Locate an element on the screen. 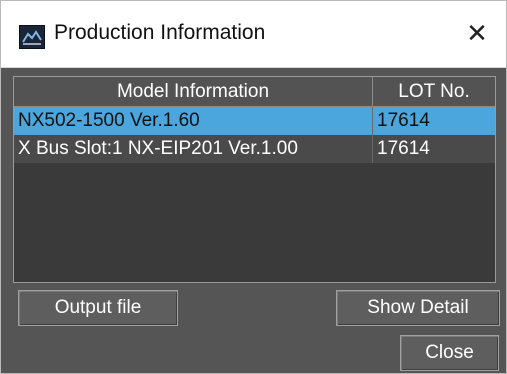 This screenshot has height=374, width=507. model-cell: X Bus Slot:1 NX-EIP201 Ver.1.00 is located at coordinates (158, 148).